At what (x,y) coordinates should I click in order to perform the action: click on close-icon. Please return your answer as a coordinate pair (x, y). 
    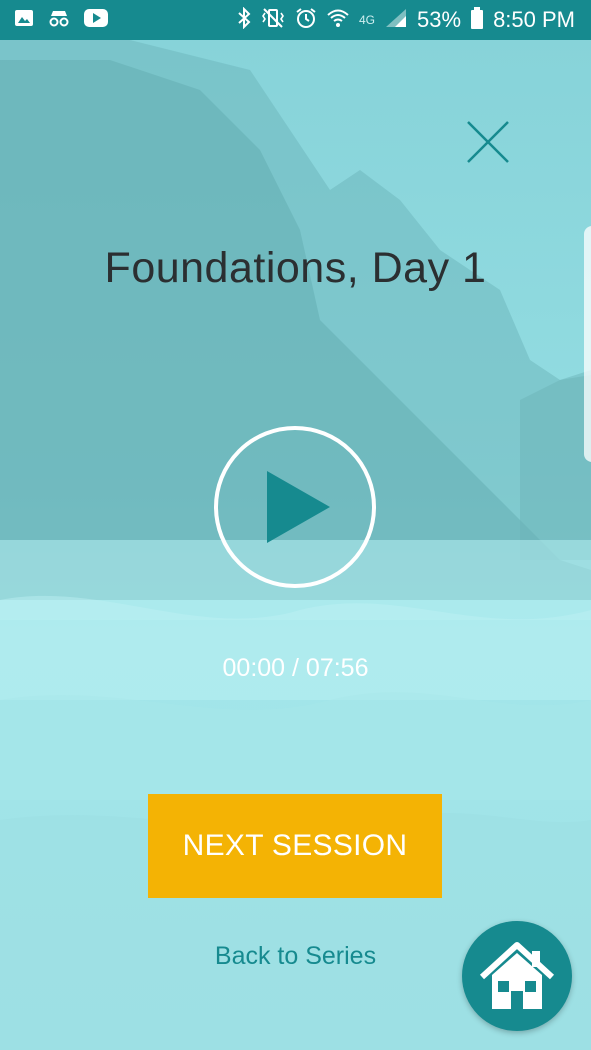
    Looking at the image, I should click on (488, 142).